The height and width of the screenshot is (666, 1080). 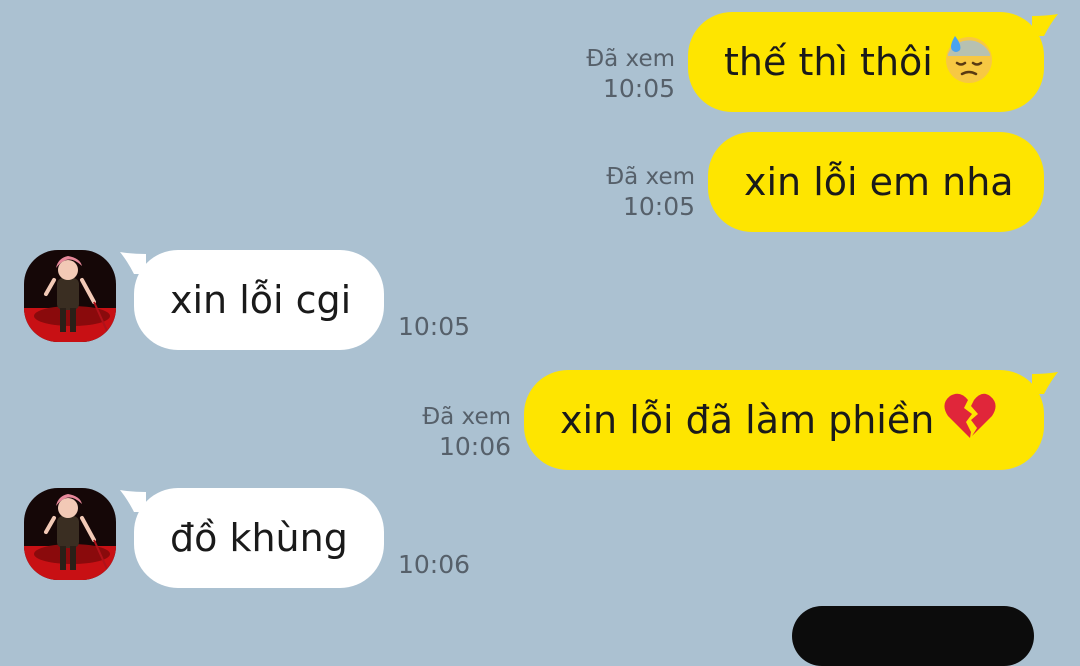 What do you see at coordinates (879, 182) in the screenshot?
I see `message-text: xin lỗi em nha` at bounding box center [879, 182].